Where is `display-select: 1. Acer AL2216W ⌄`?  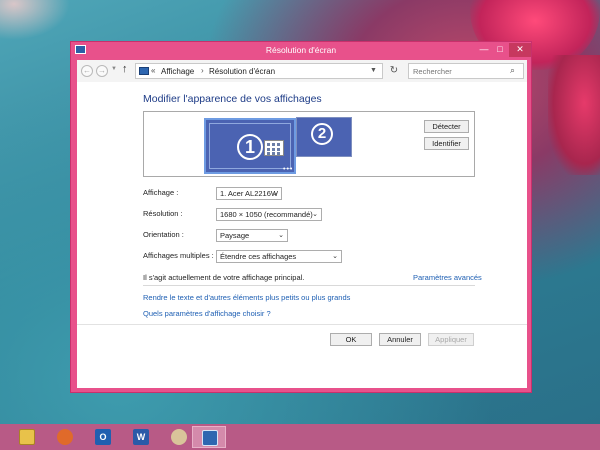 display-select: 1. Acer AL2216W ⌄ is located at coordinates (249, 193).